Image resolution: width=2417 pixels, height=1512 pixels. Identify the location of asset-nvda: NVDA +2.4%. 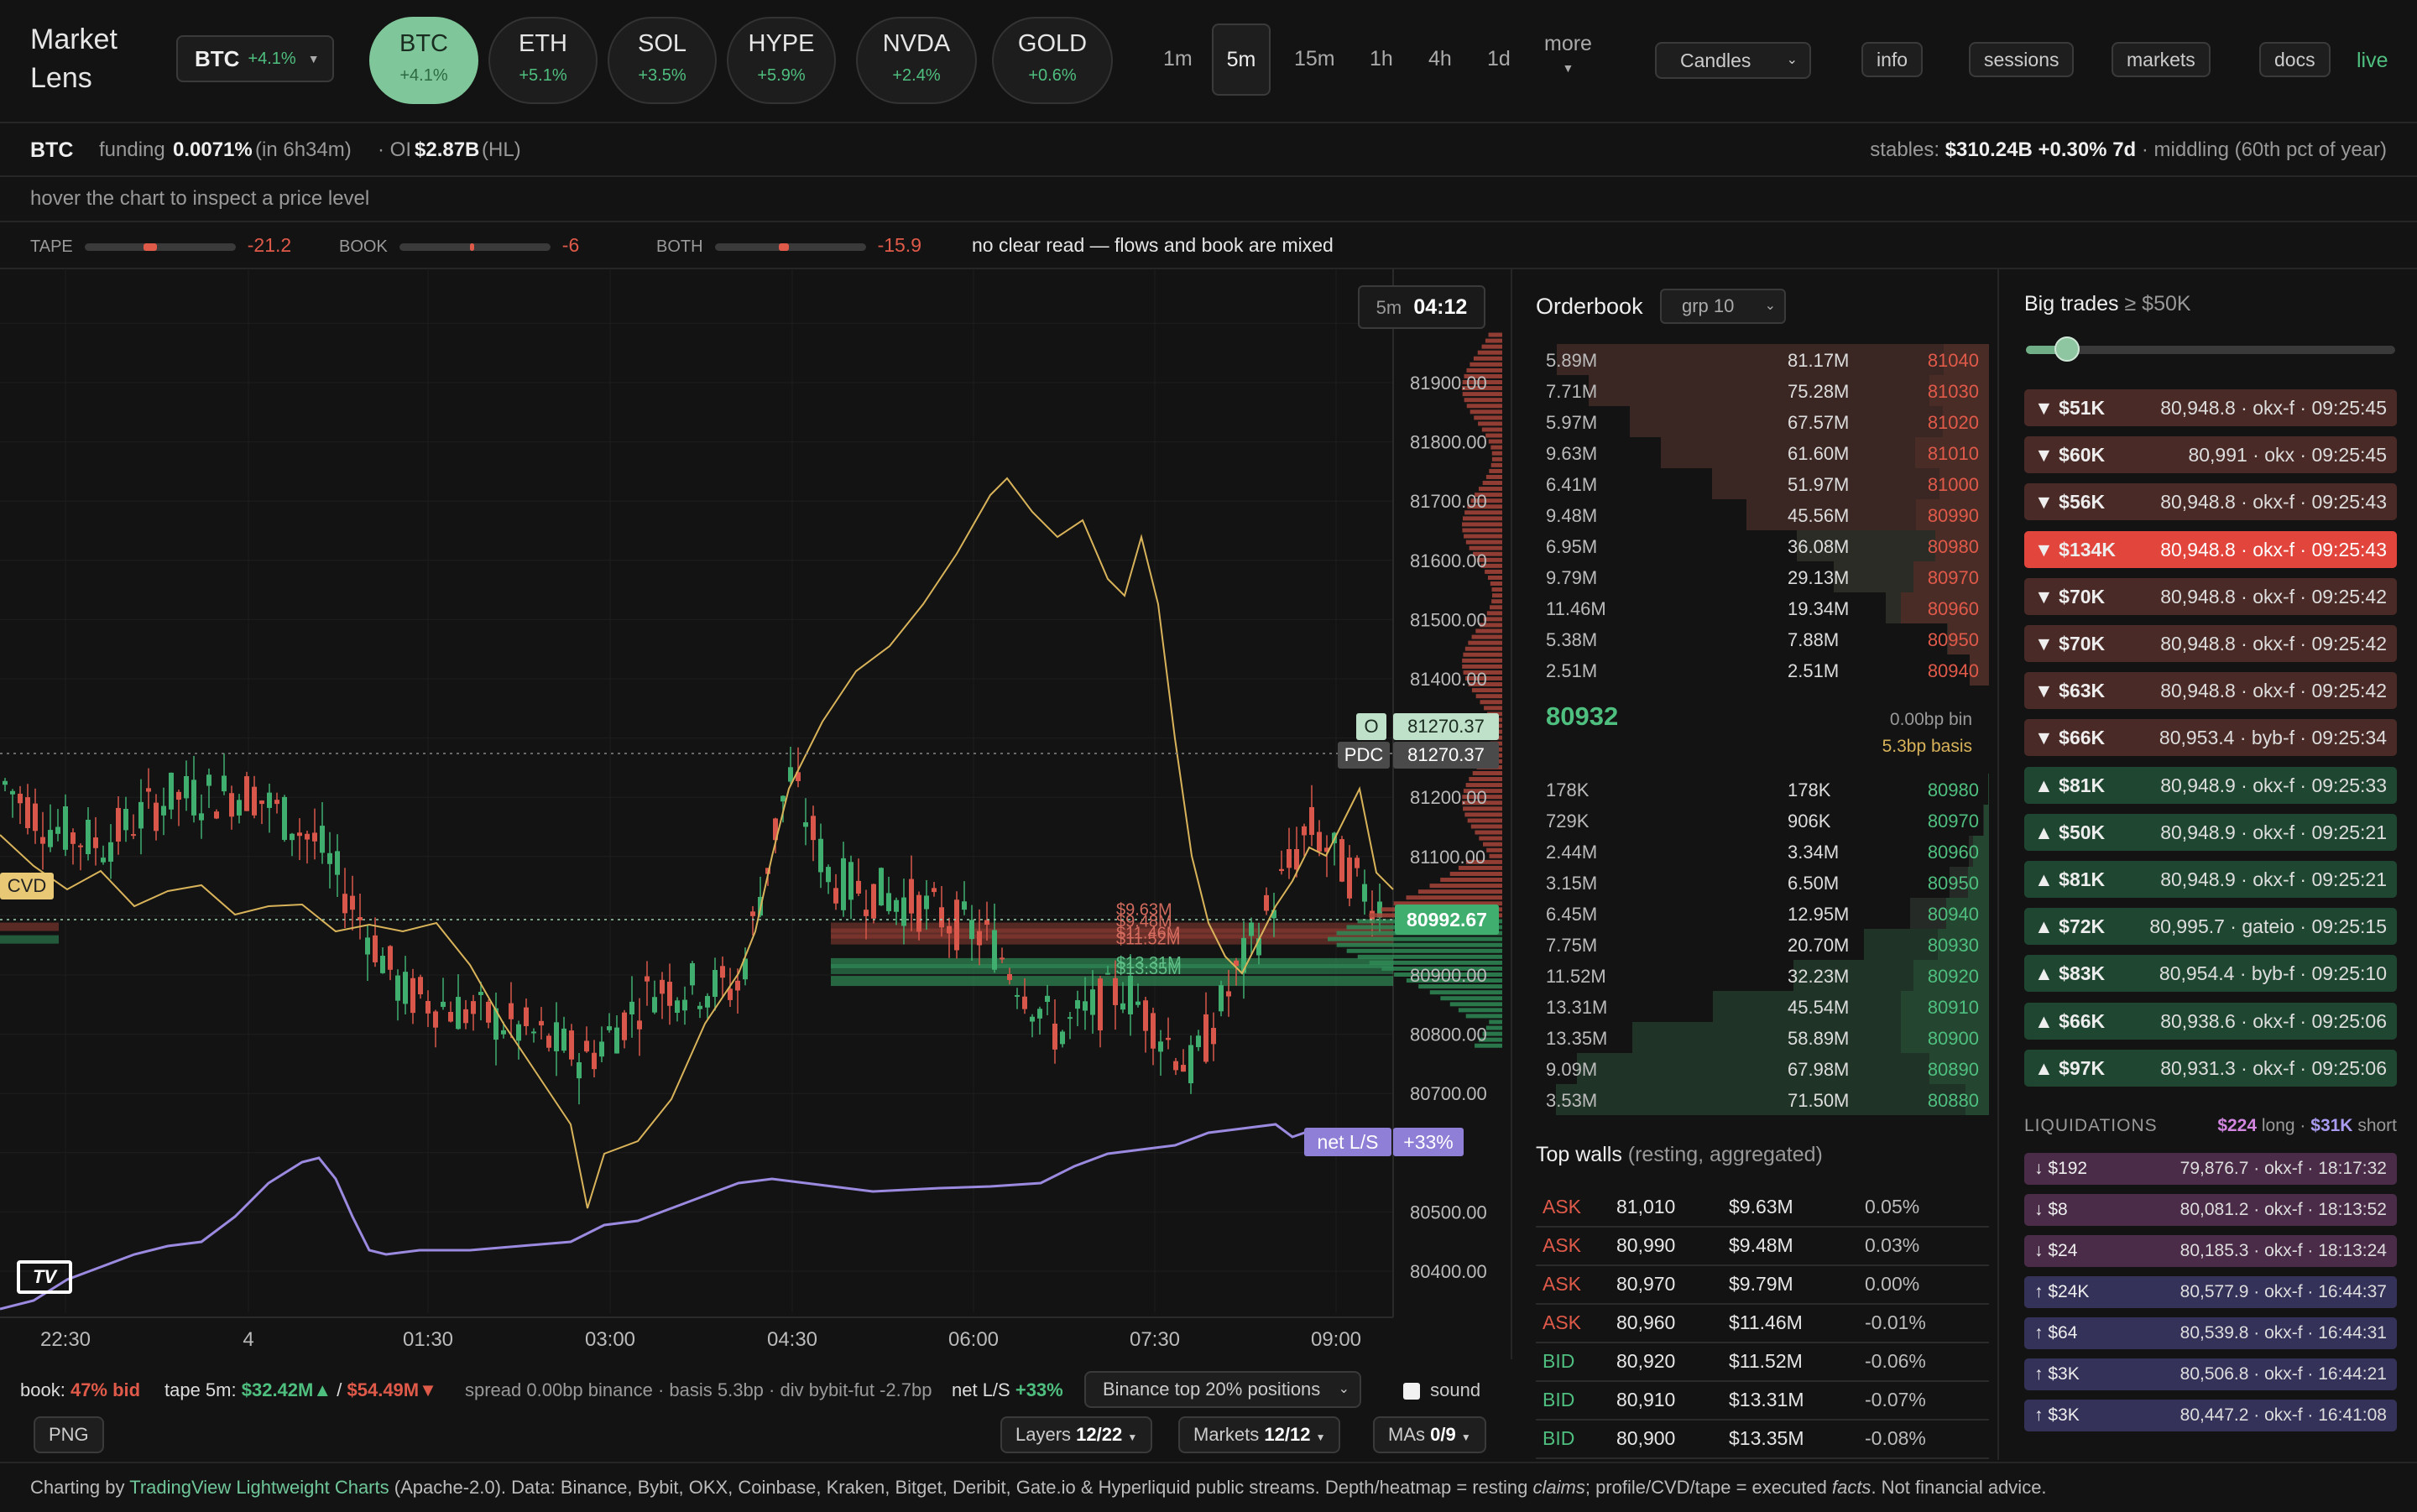
(916, 61).